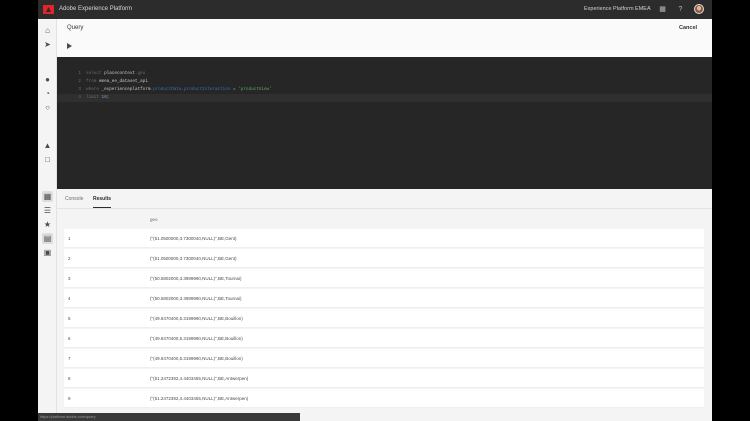  What do you see at coordinates (662, 9) in the screenshot?
I see `apps-grid-icon: ▦` at bounding box center [662, 9].